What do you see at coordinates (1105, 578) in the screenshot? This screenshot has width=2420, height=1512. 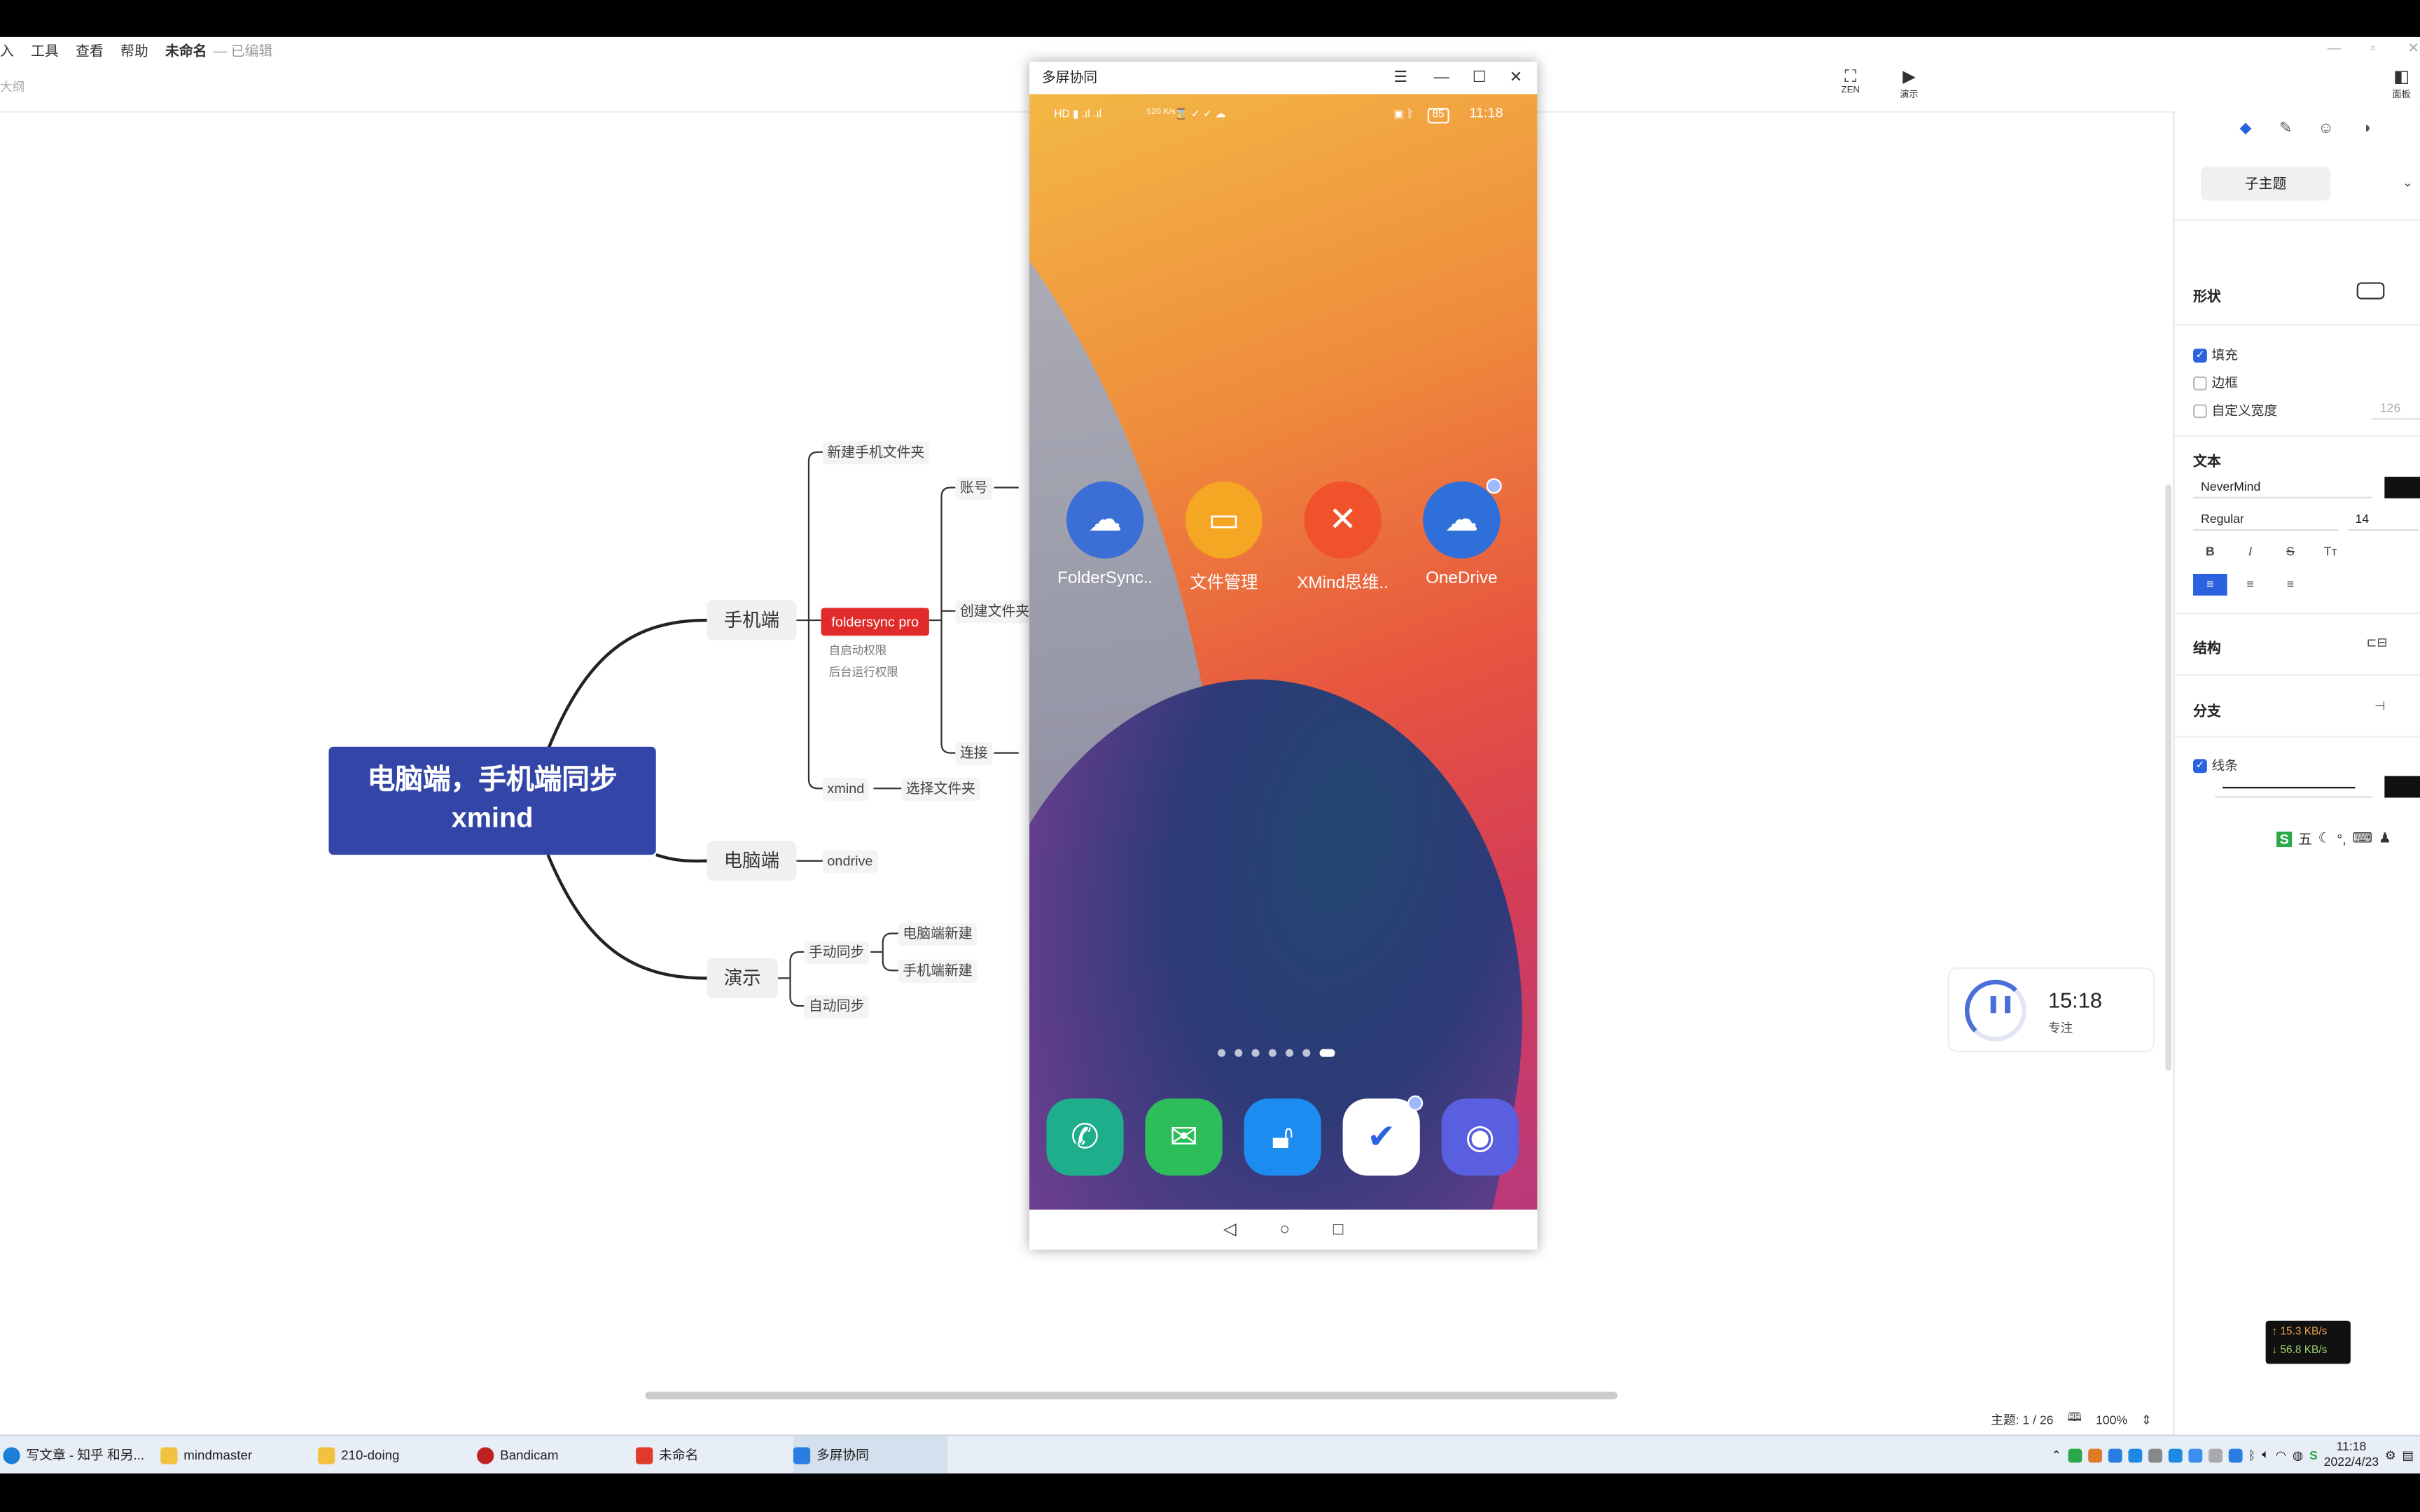 I see `app-label-foldersync: FolderSync..` at bounding box center [1105, 578].